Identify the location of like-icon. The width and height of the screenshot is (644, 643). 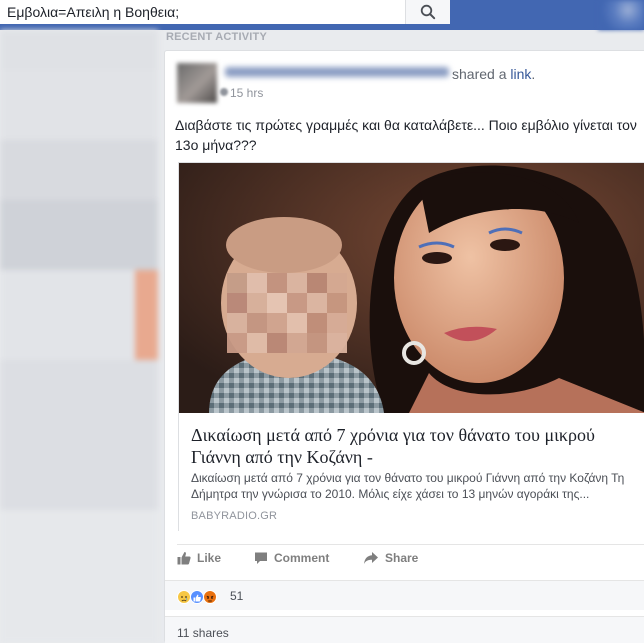
(197, 597).